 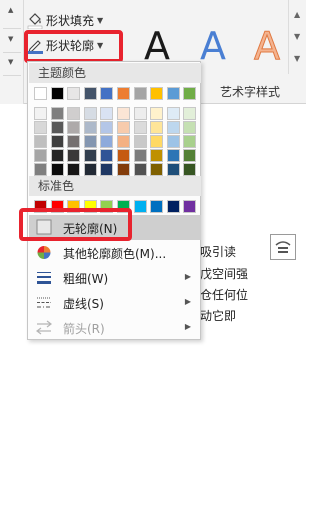 What do you see at coordinates (213, 46) in the screenshot?
I see `wordart-style-blue: A` at bounding box center [213, 46].